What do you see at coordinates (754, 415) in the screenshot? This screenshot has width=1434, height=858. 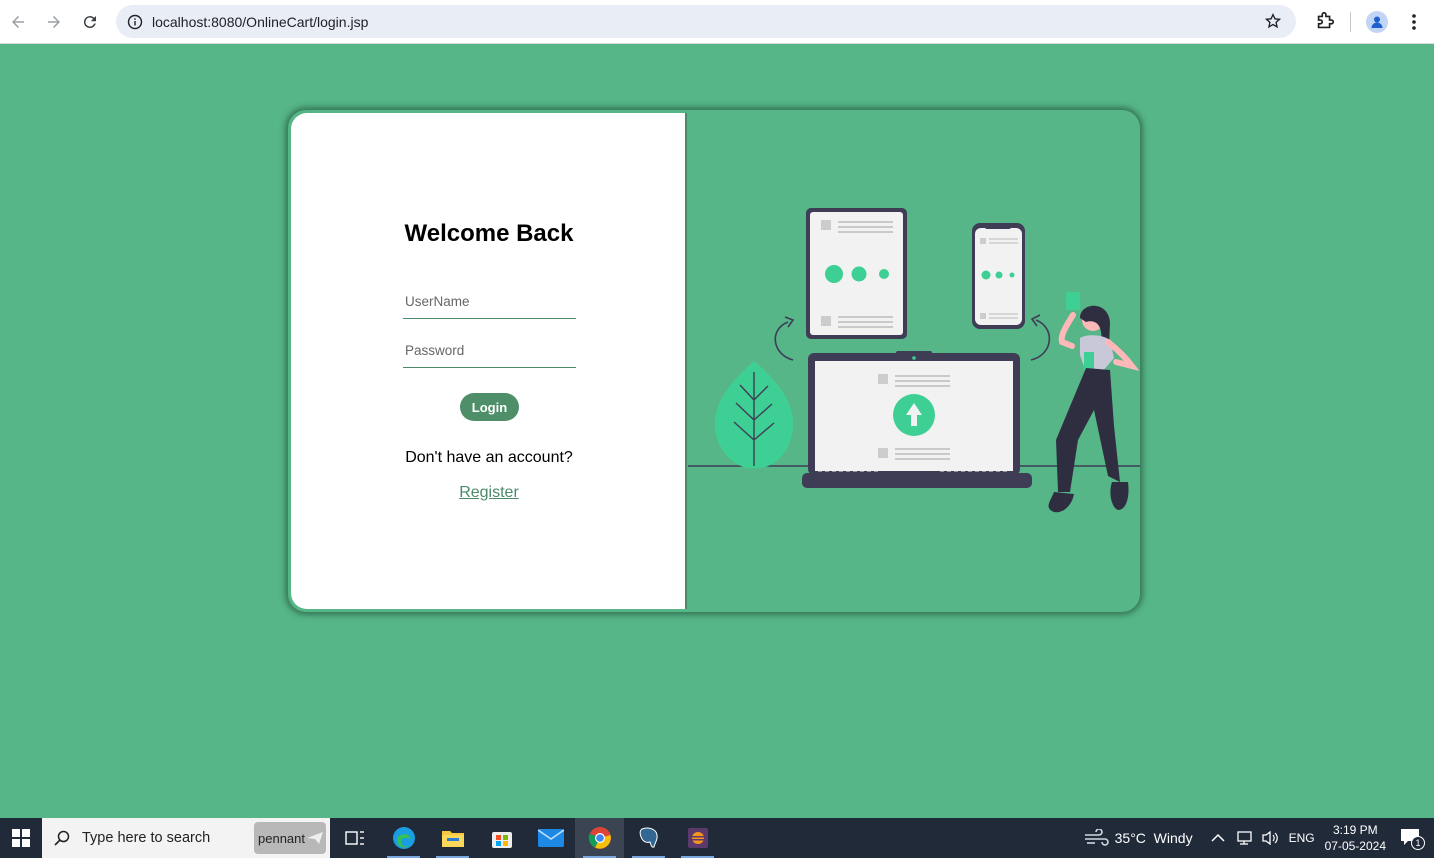 I see `plant-icon` at bounding box center [754, 415].